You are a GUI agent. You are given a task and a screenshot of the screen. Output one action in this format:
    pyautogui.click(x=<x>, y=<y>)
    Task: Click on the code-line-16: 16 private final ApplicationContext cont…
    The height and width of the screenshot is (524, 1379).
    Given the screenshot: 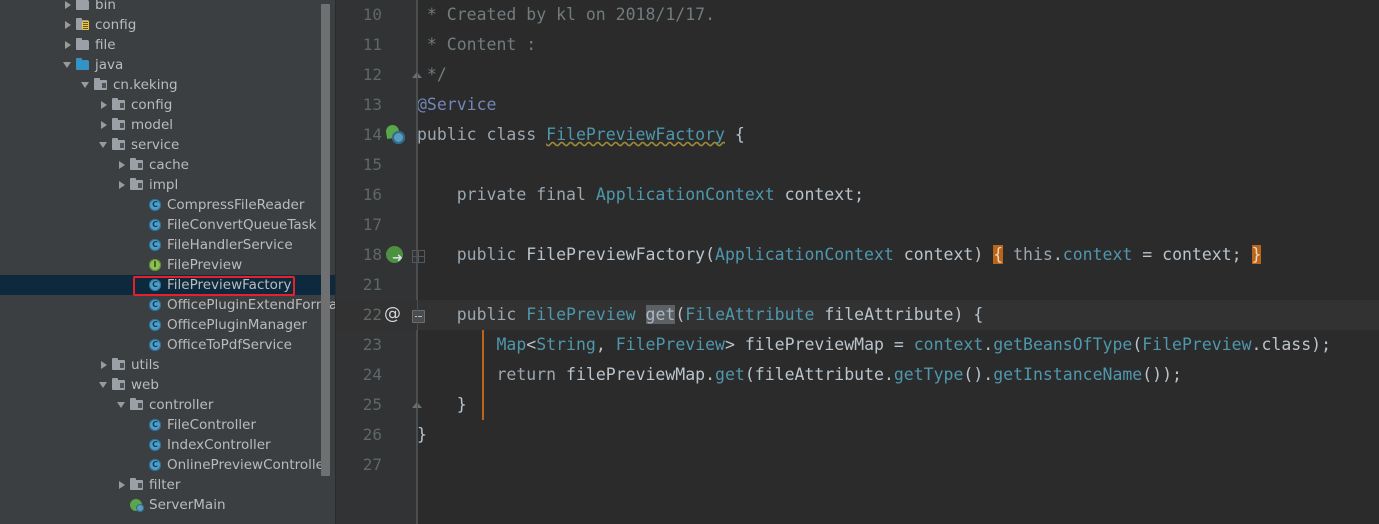 What is the action you would take?
    pyautogui.click(x=857, y=195)
    